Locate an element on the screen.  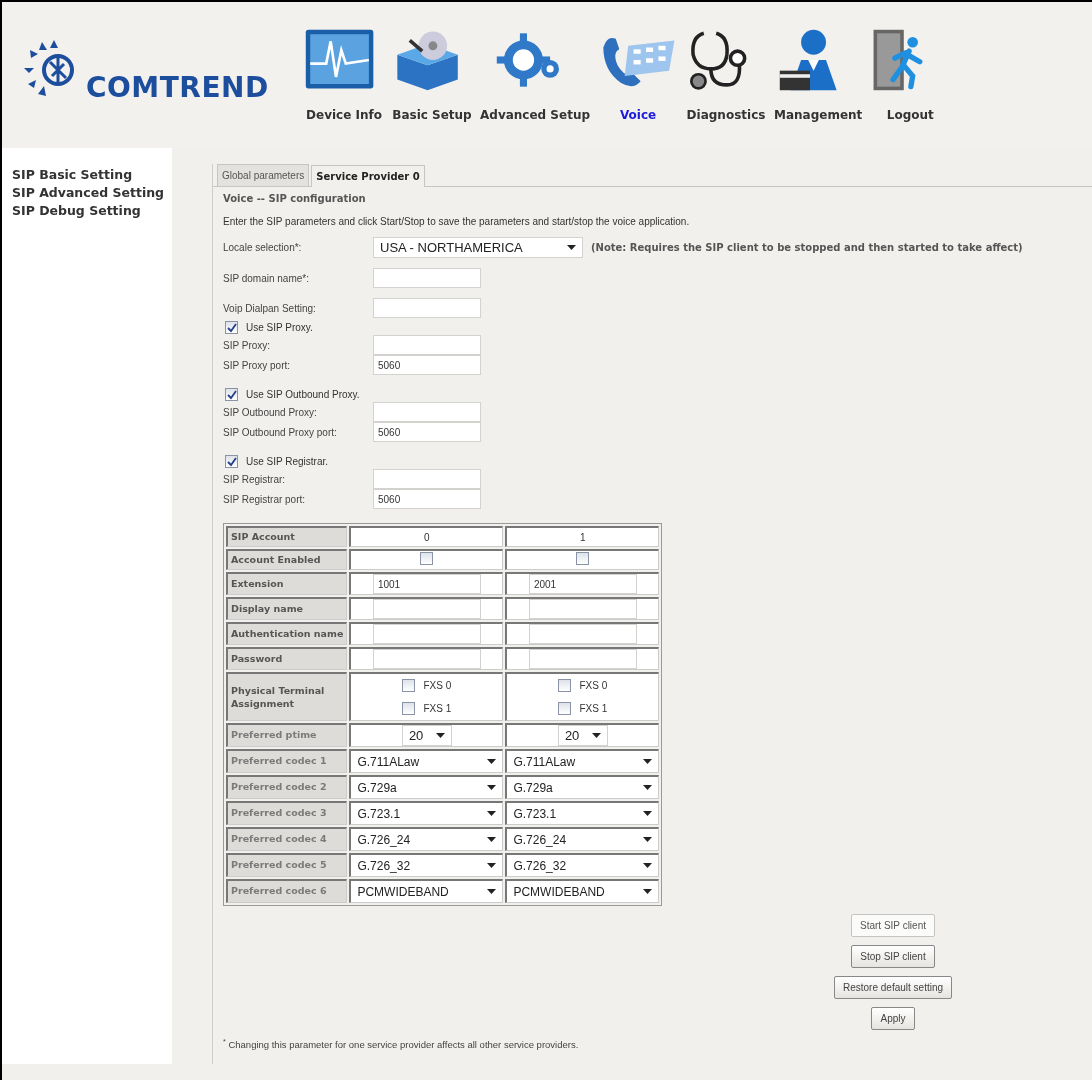
nav-link: Logout is located at coordinates (910, 115).